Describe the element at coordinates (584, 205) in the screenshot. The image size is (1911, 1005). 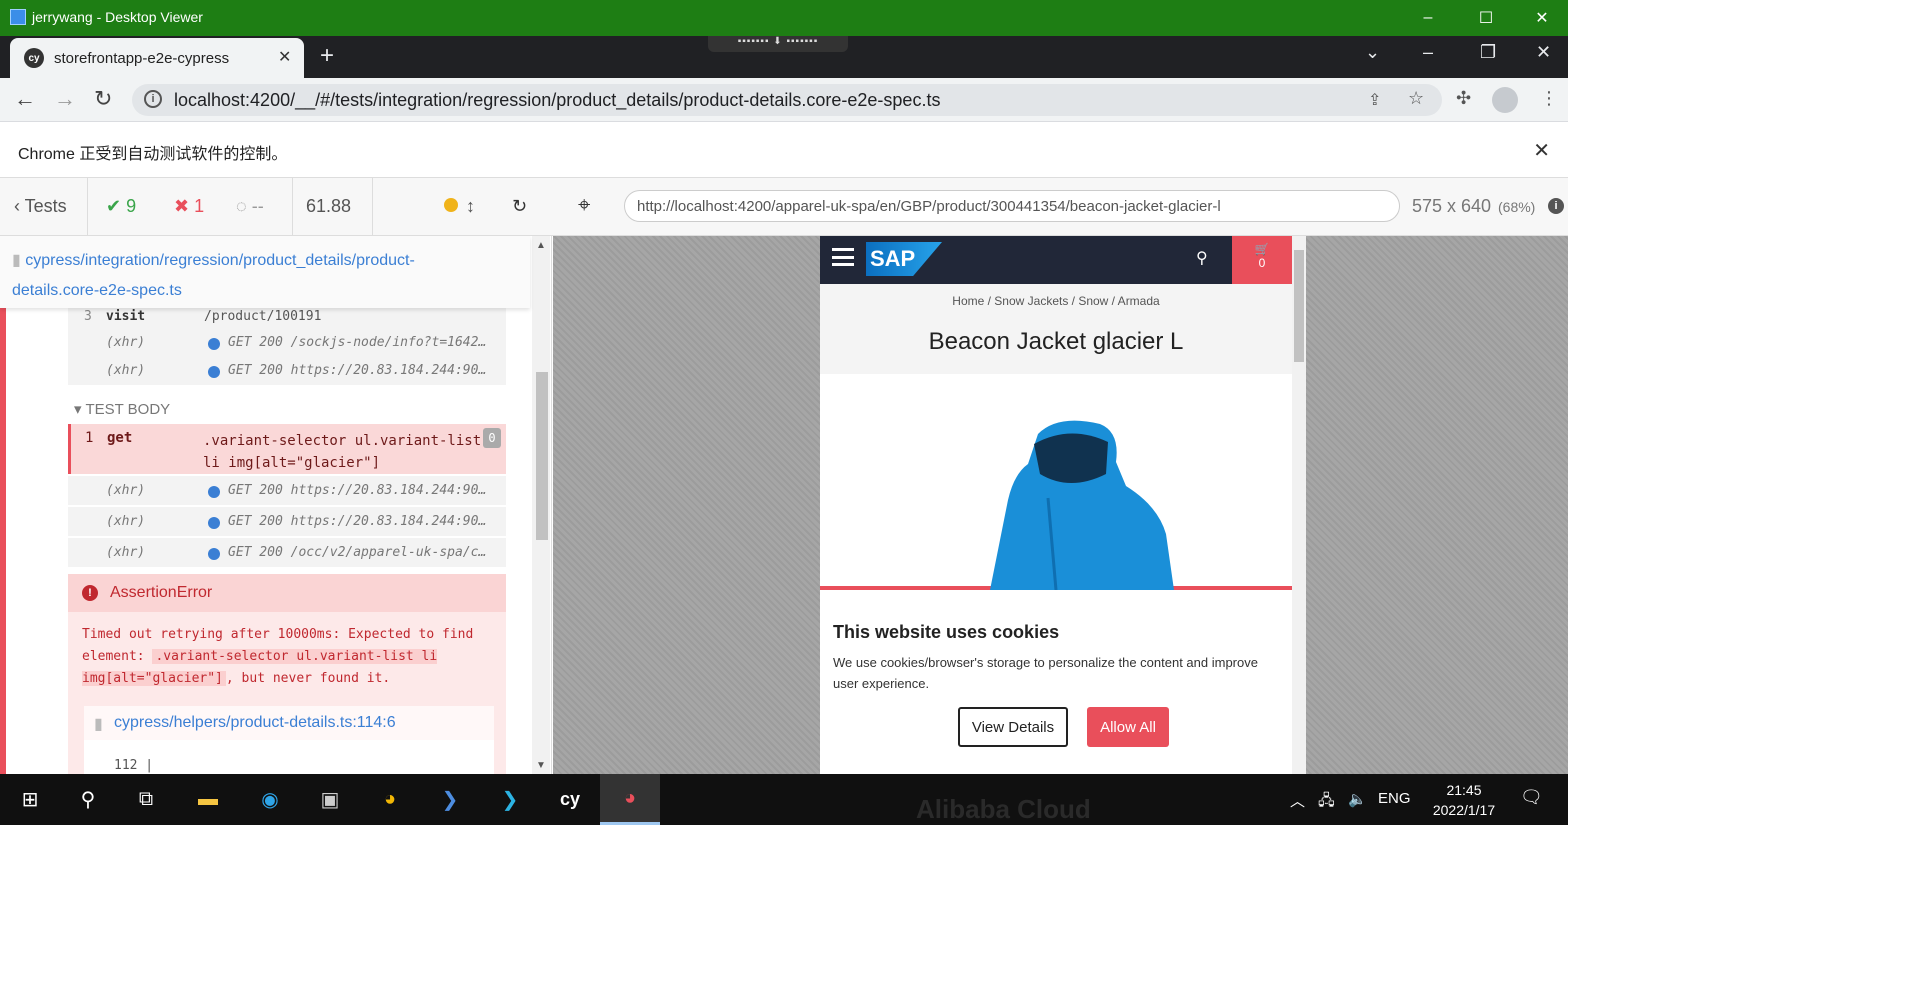
I see `selector-playground-icon: ⌖` at that location.